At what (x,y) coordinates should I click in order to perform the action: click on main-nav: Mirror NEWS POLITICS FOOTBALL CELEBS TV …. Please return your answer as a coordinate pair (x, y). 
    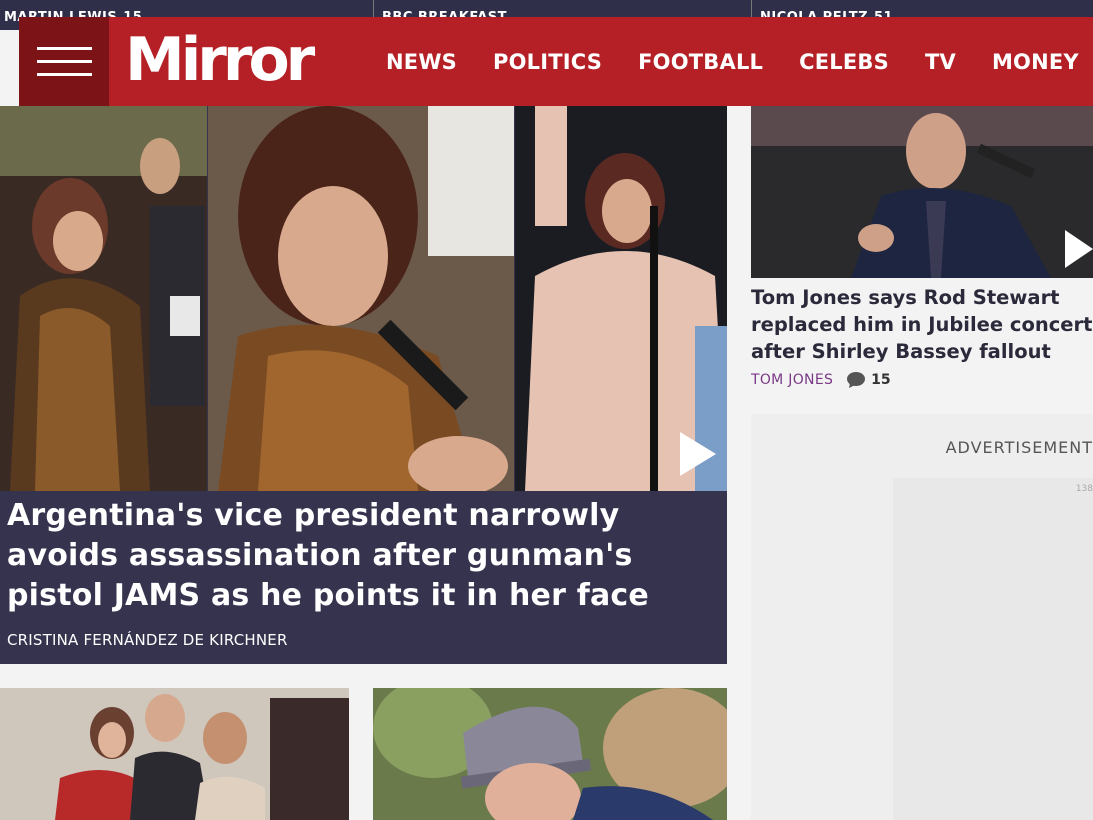
    Looking at the image, I should click on (556, 61).